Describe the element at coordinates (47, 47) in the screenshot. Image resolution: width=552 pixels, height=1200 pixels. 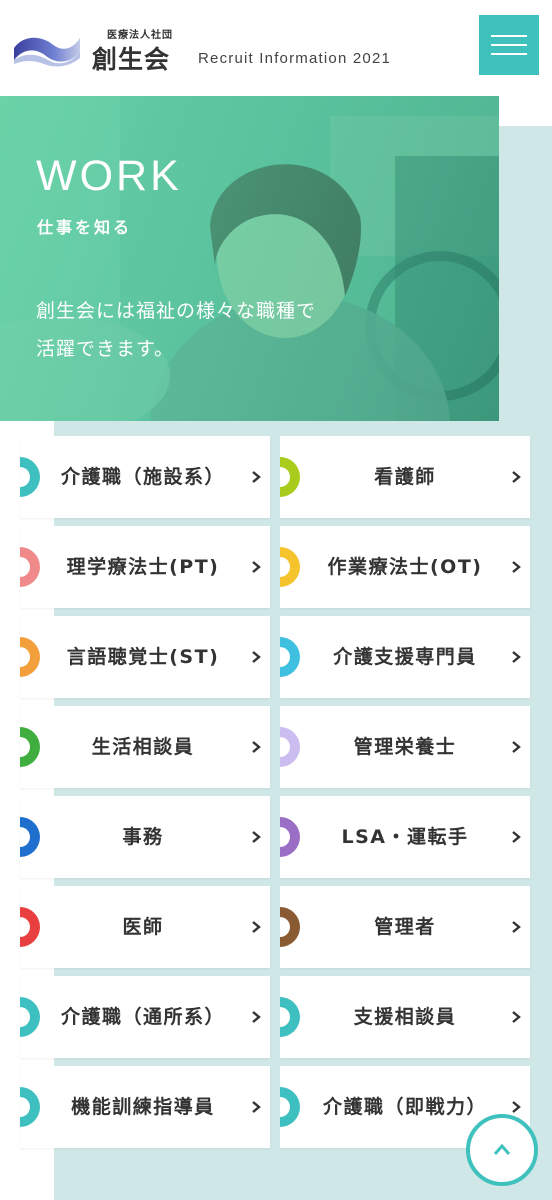
I see `logo-icon` at that location.